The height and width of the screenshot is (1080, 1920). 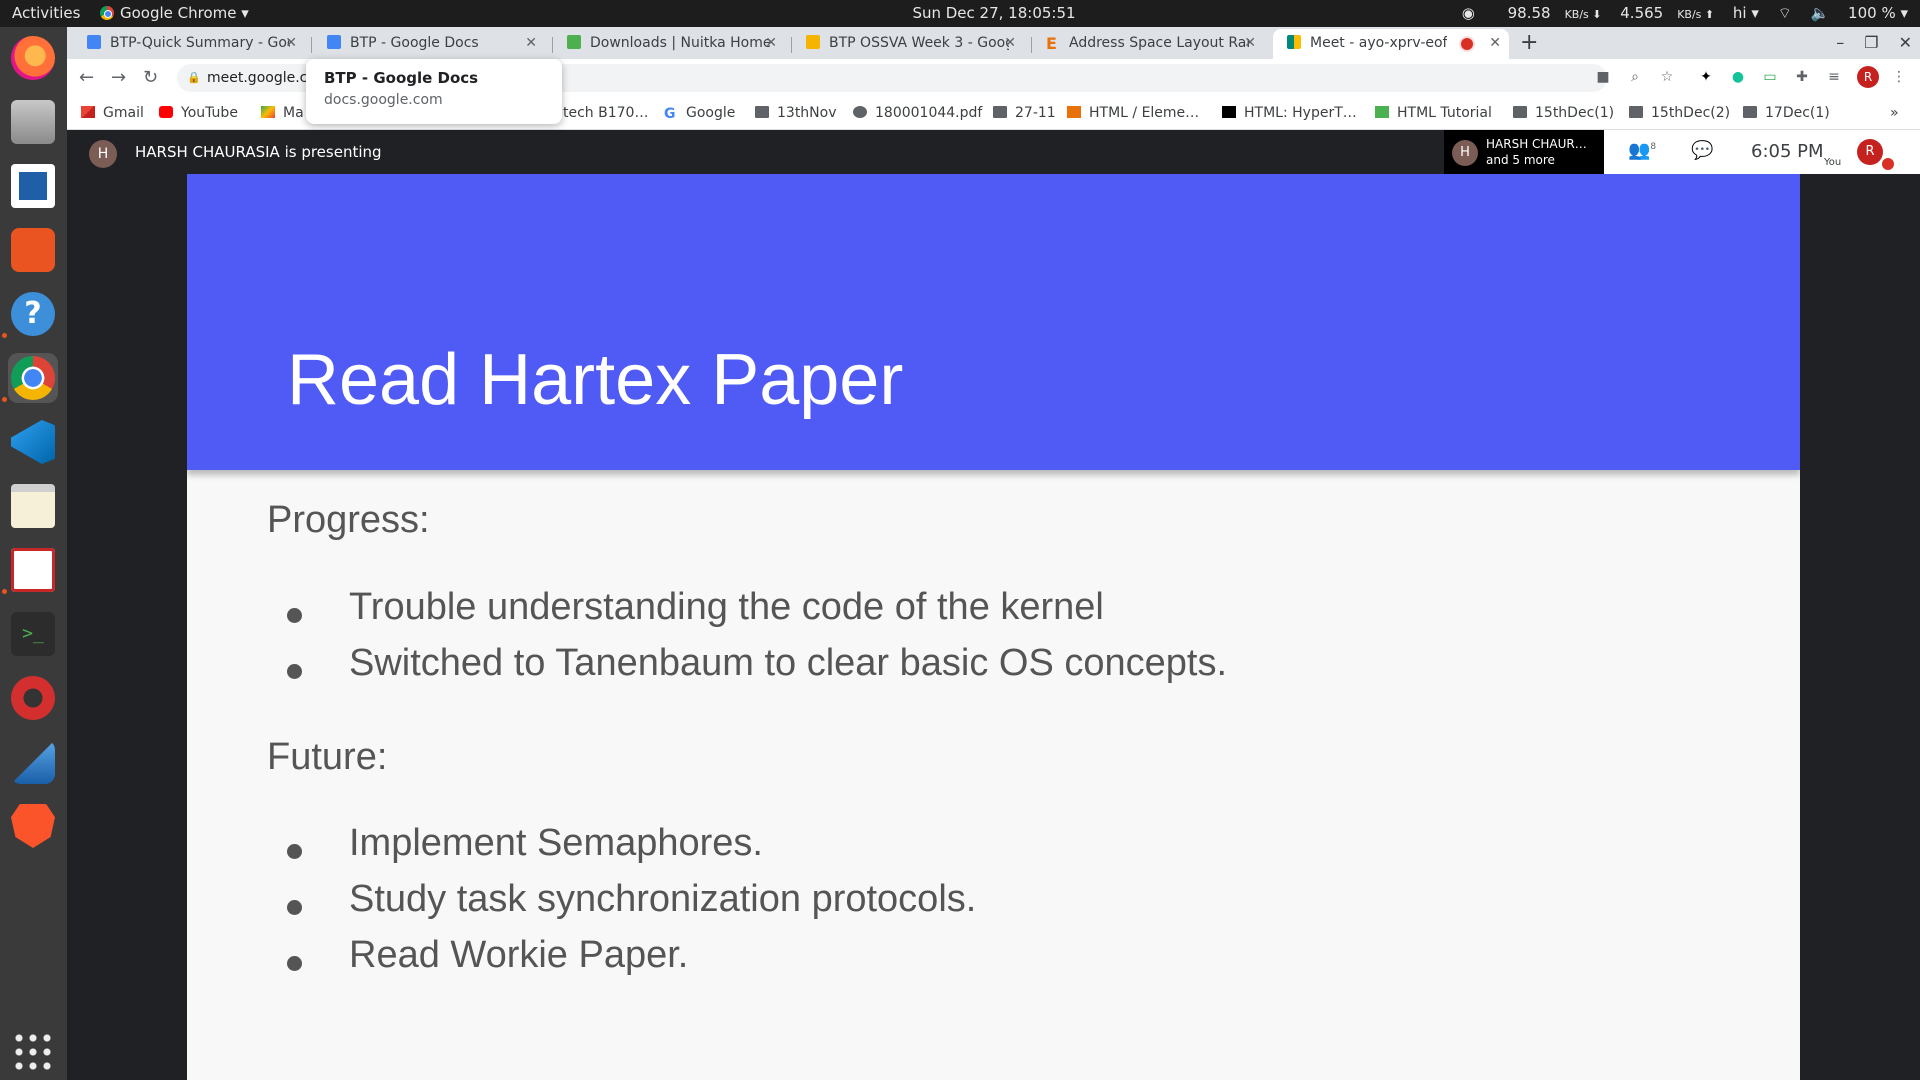 What do you see at coordinates (1868, 77) in the screenshot?
I see `profile-avatar: R` at bounding box center [1868, 77].